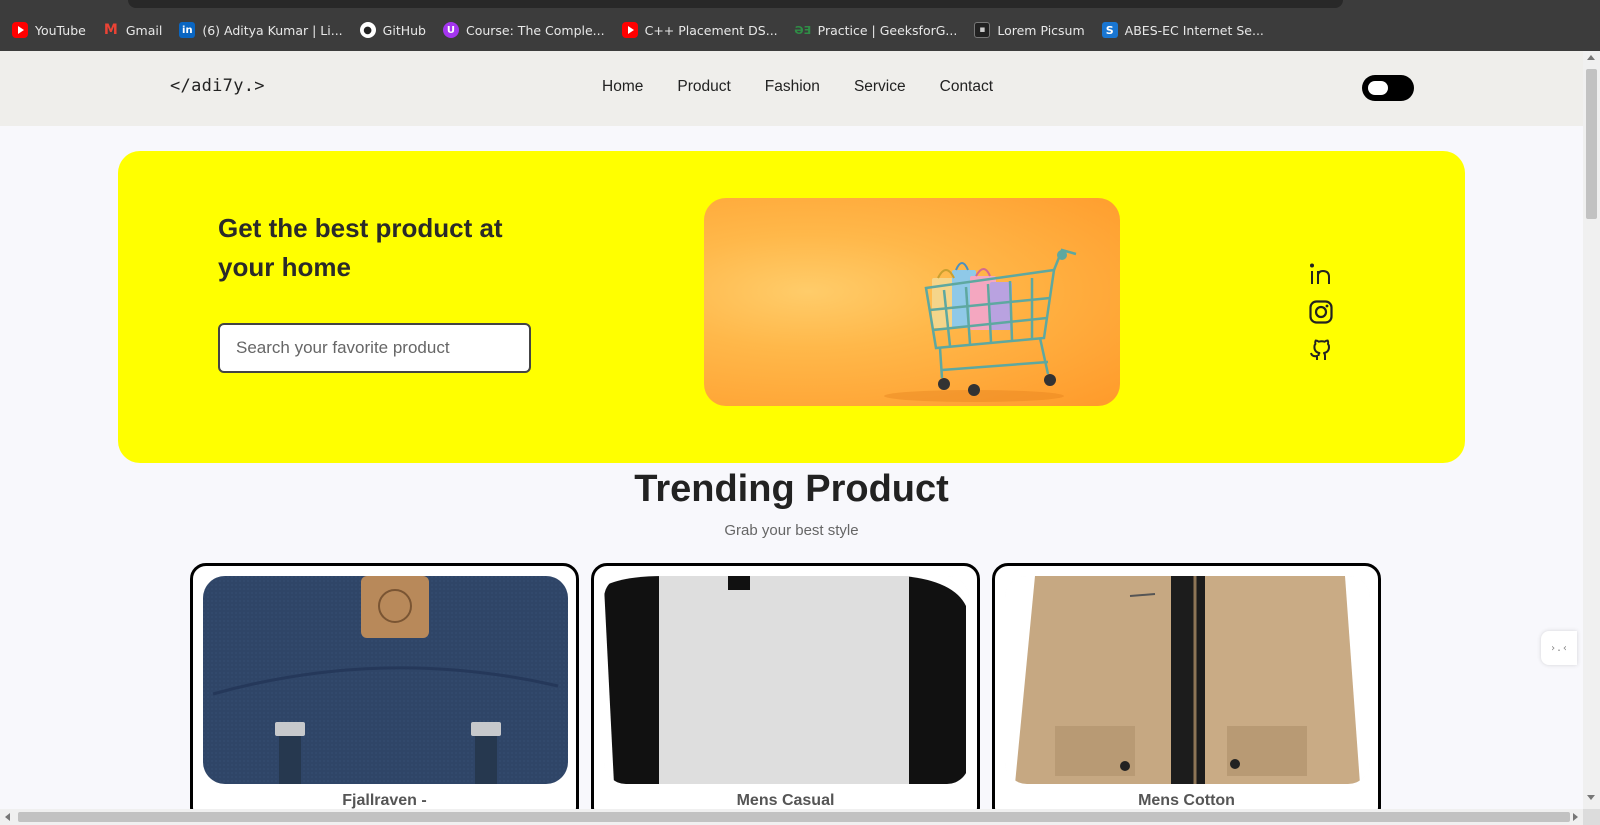 The height and width of the screenshot is (825, 1600). I want to click on product-name: Mens Casual, so click(785, 800).